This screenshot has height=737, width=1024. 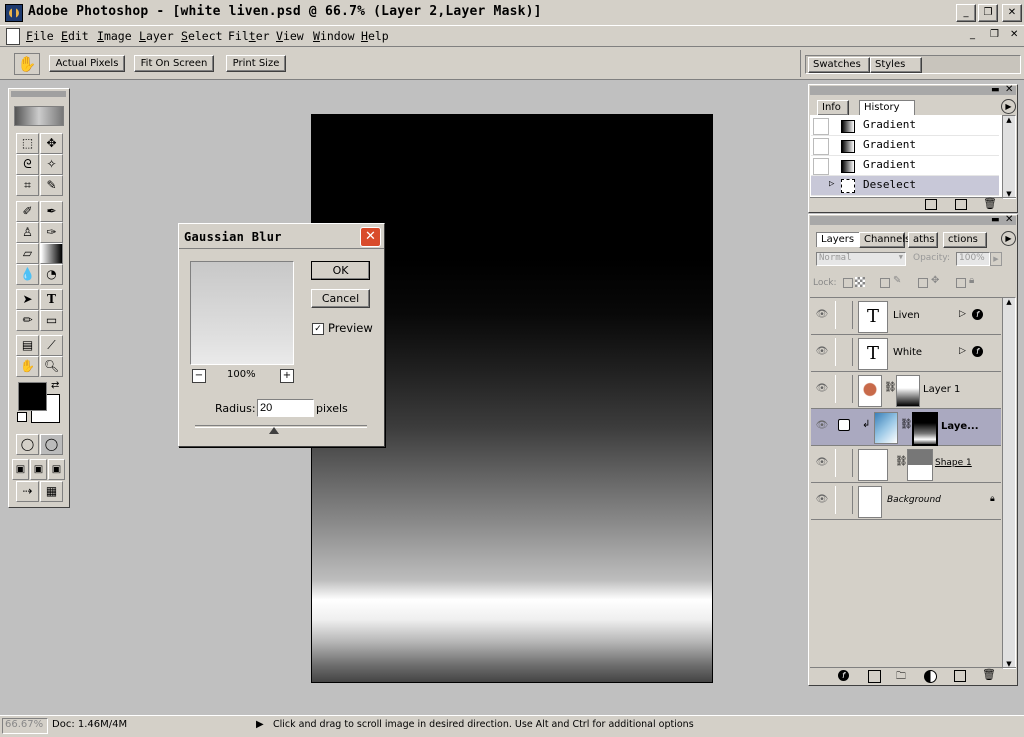 What do you see at coordinates (861, 259) in the screenshot?
I see `blend-mode-select: Normal ▼` at bounding box center [861, 259].